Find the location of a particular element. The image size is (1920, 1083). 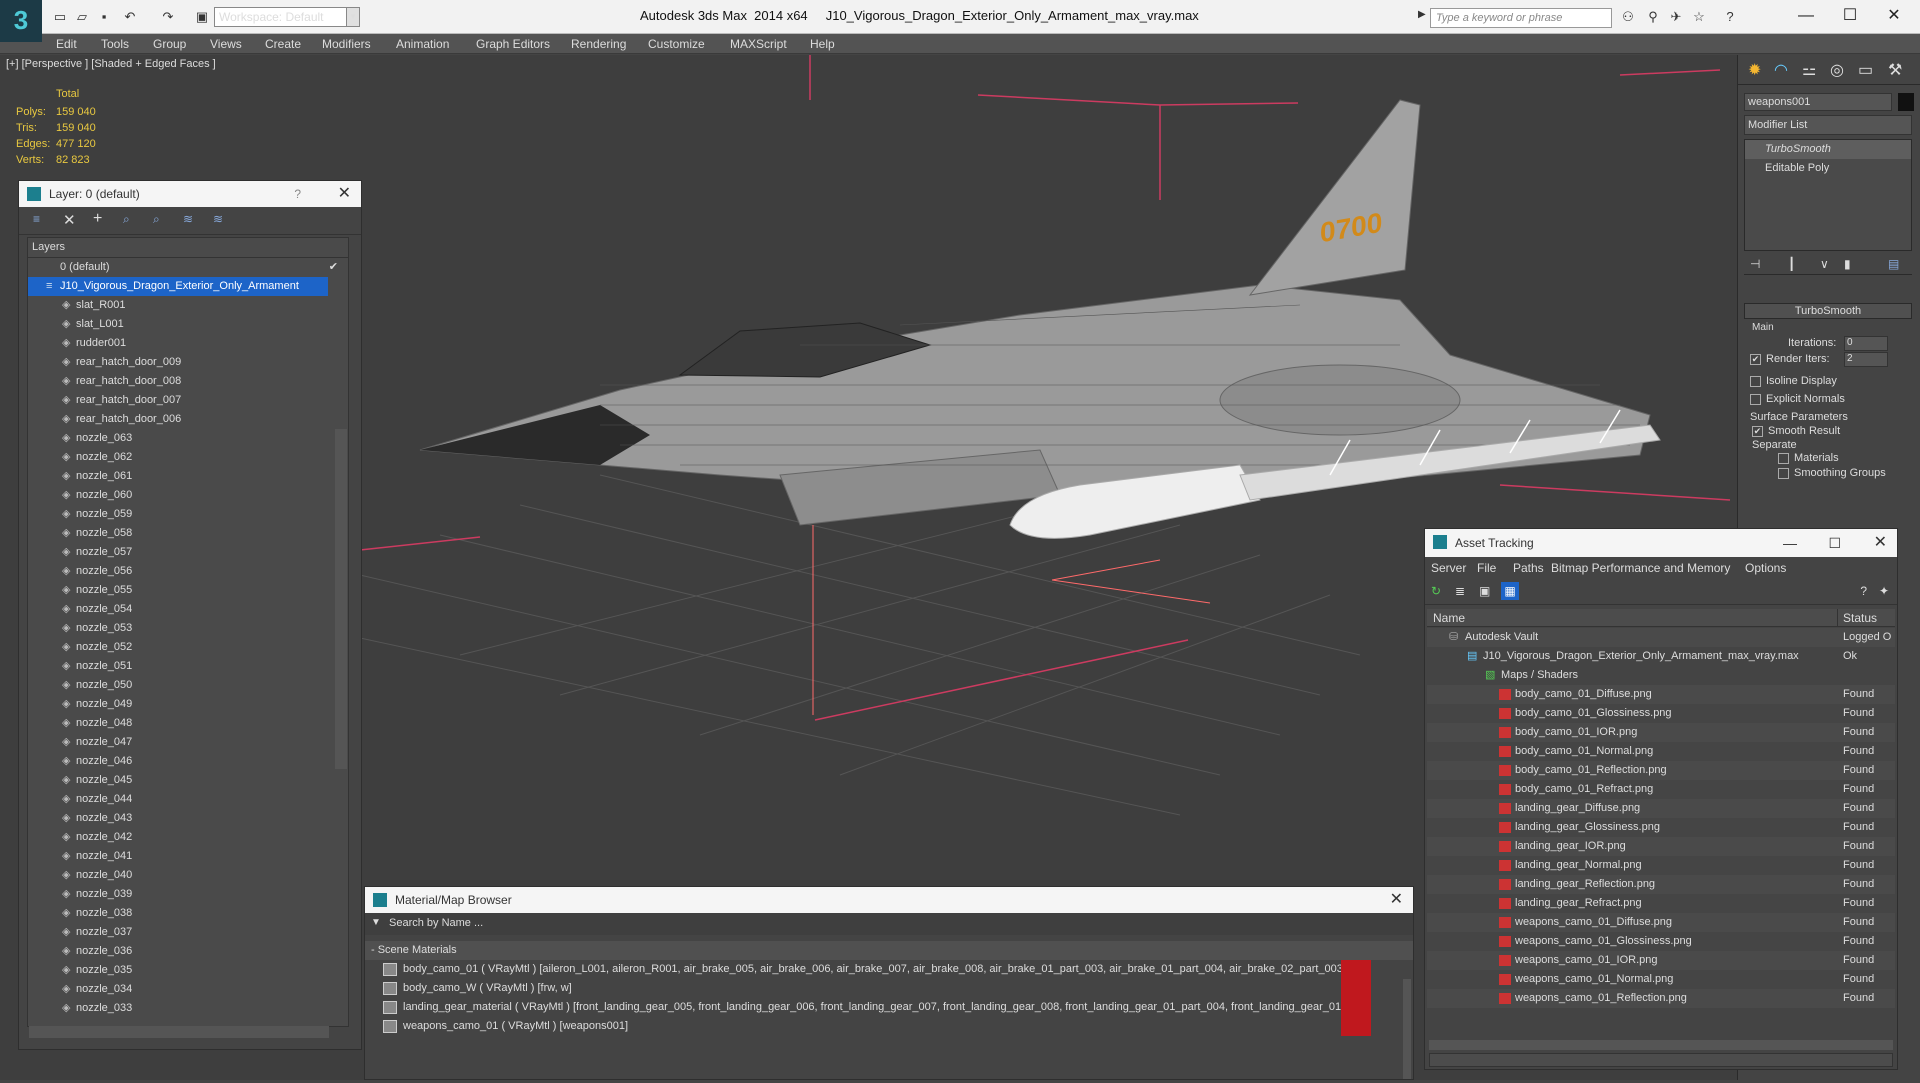

asset-tracking-titlebar: Asset Tracking — ☐ ✕ is located at coordinates (1661, 543).